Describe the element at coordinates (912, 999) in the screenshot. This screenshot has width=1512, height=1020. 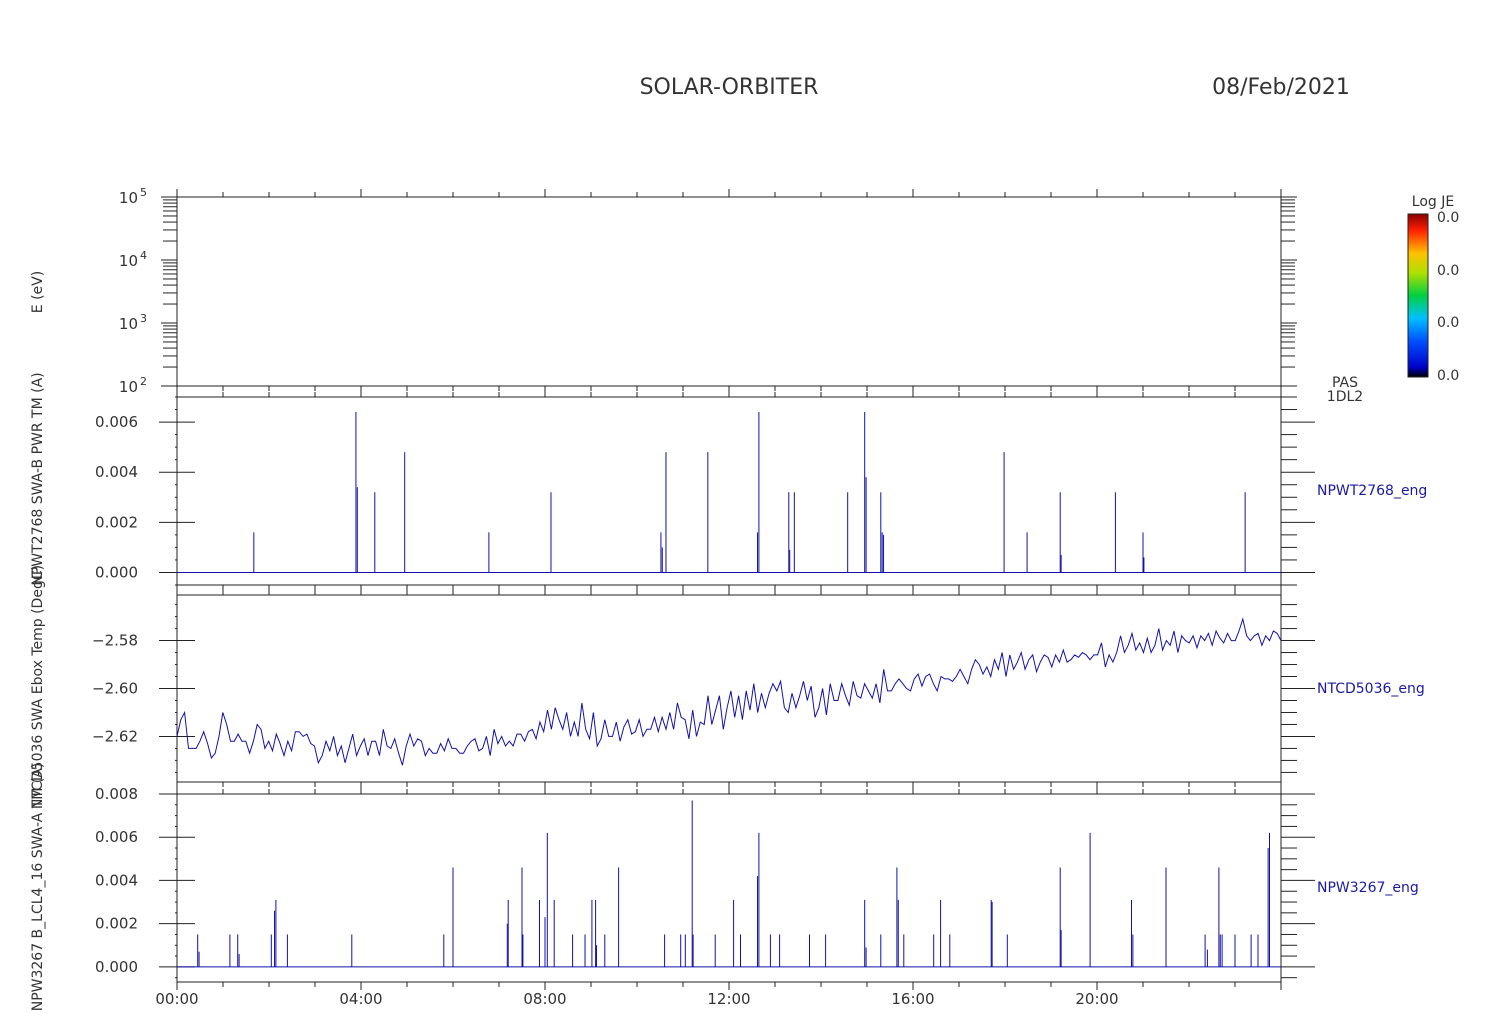
I see `x-tick-label: 16:00` at that location.